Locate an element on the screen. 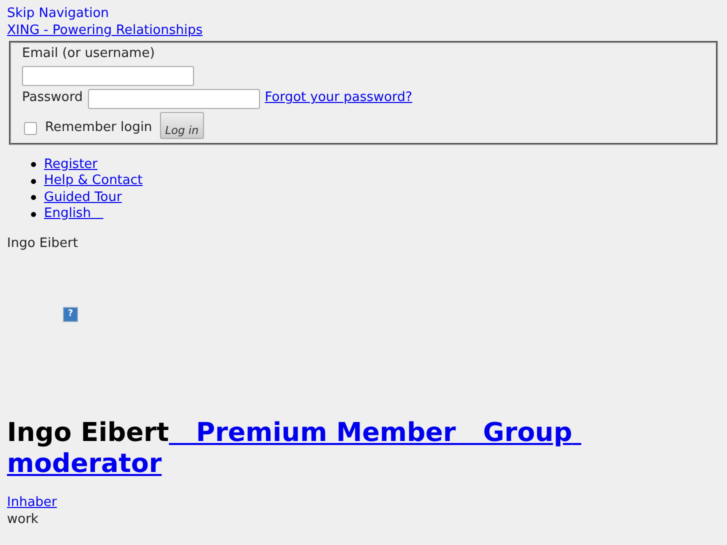 This screenshot has height=545, width=727. nav-link: English is located at coordinates (74, 214).